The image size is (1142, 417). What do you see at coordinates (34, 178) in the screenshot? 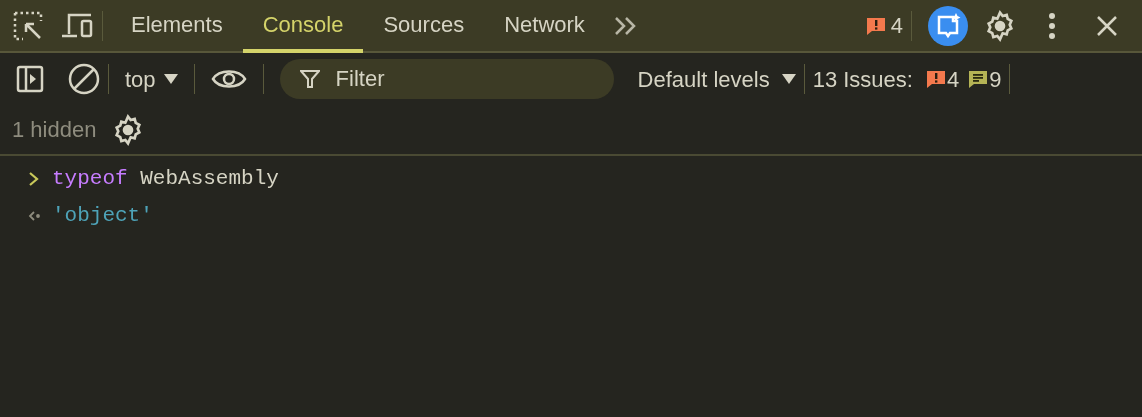
I see `prompt-chevron-icon` at bounding box center [34, 178].